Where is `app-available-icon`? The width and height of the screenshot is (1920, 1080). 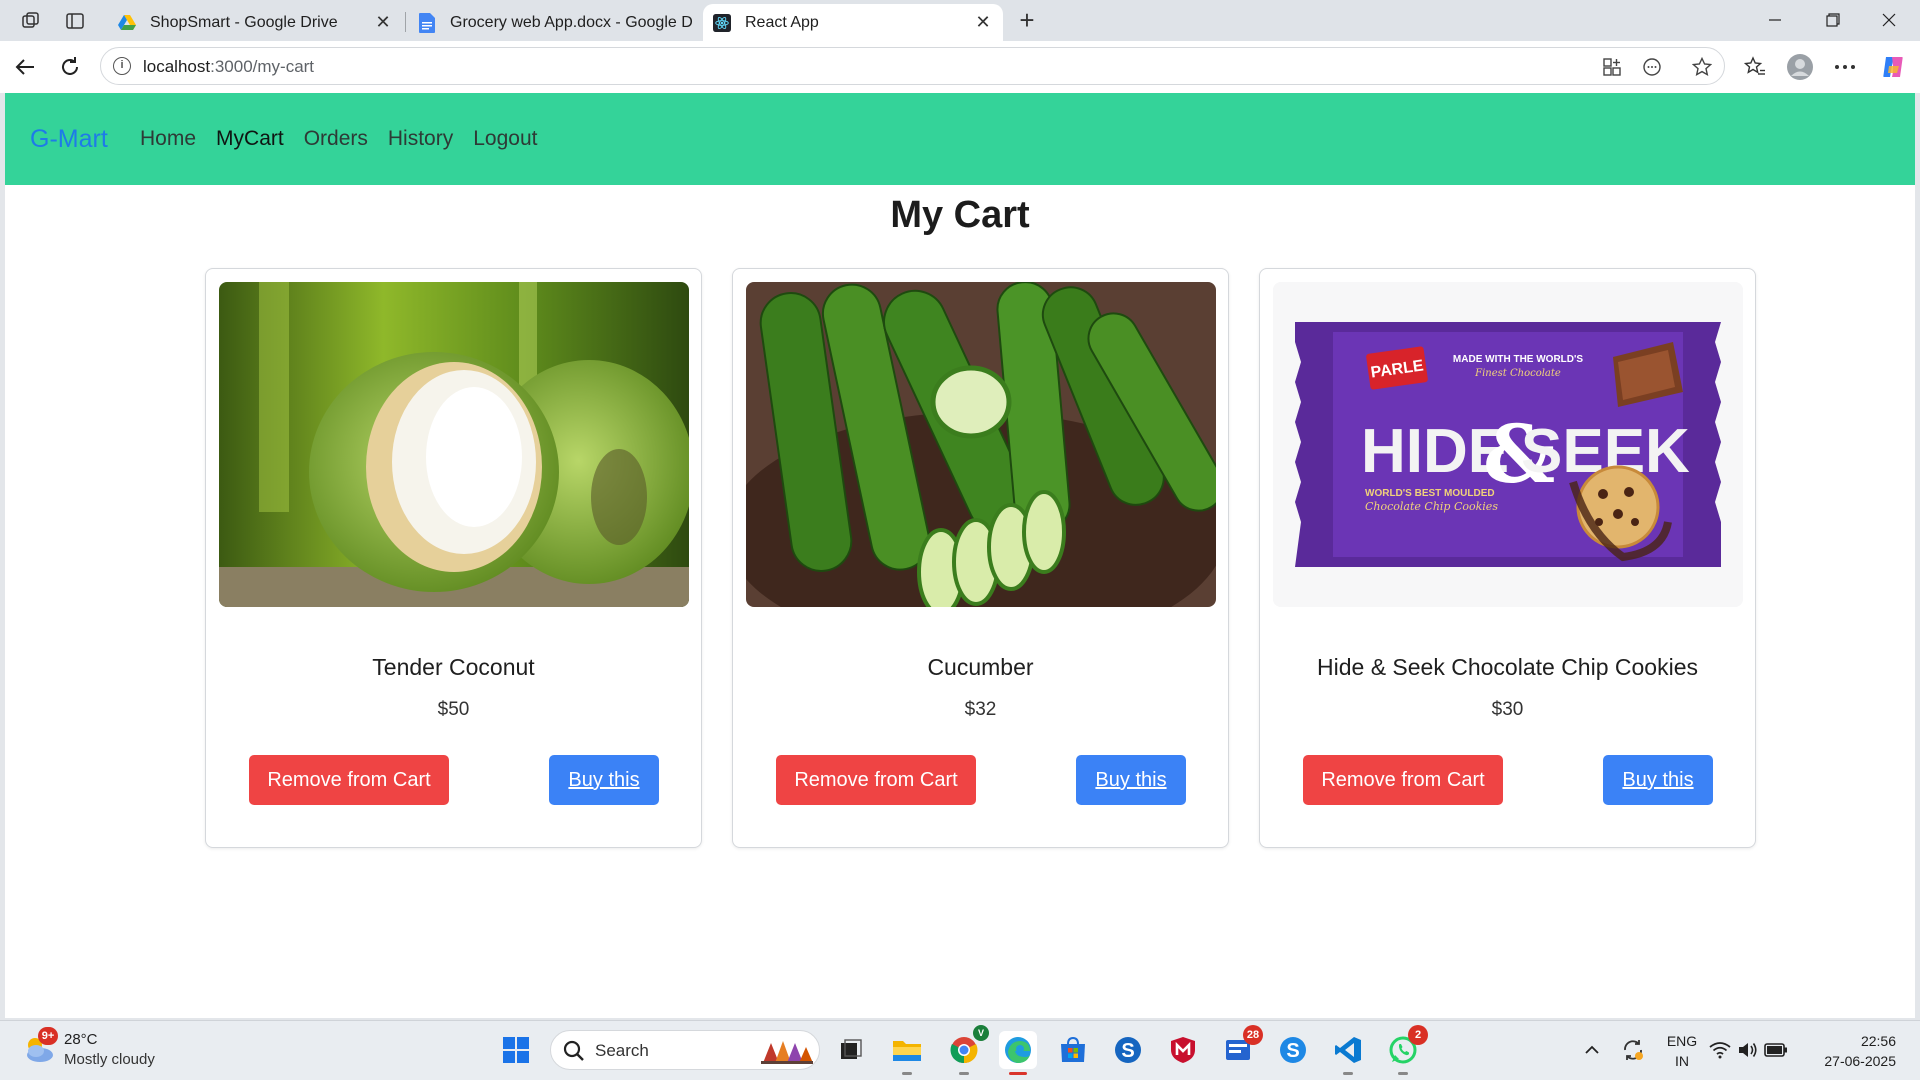 app-available-icon is located at coordinates (1612, 67).